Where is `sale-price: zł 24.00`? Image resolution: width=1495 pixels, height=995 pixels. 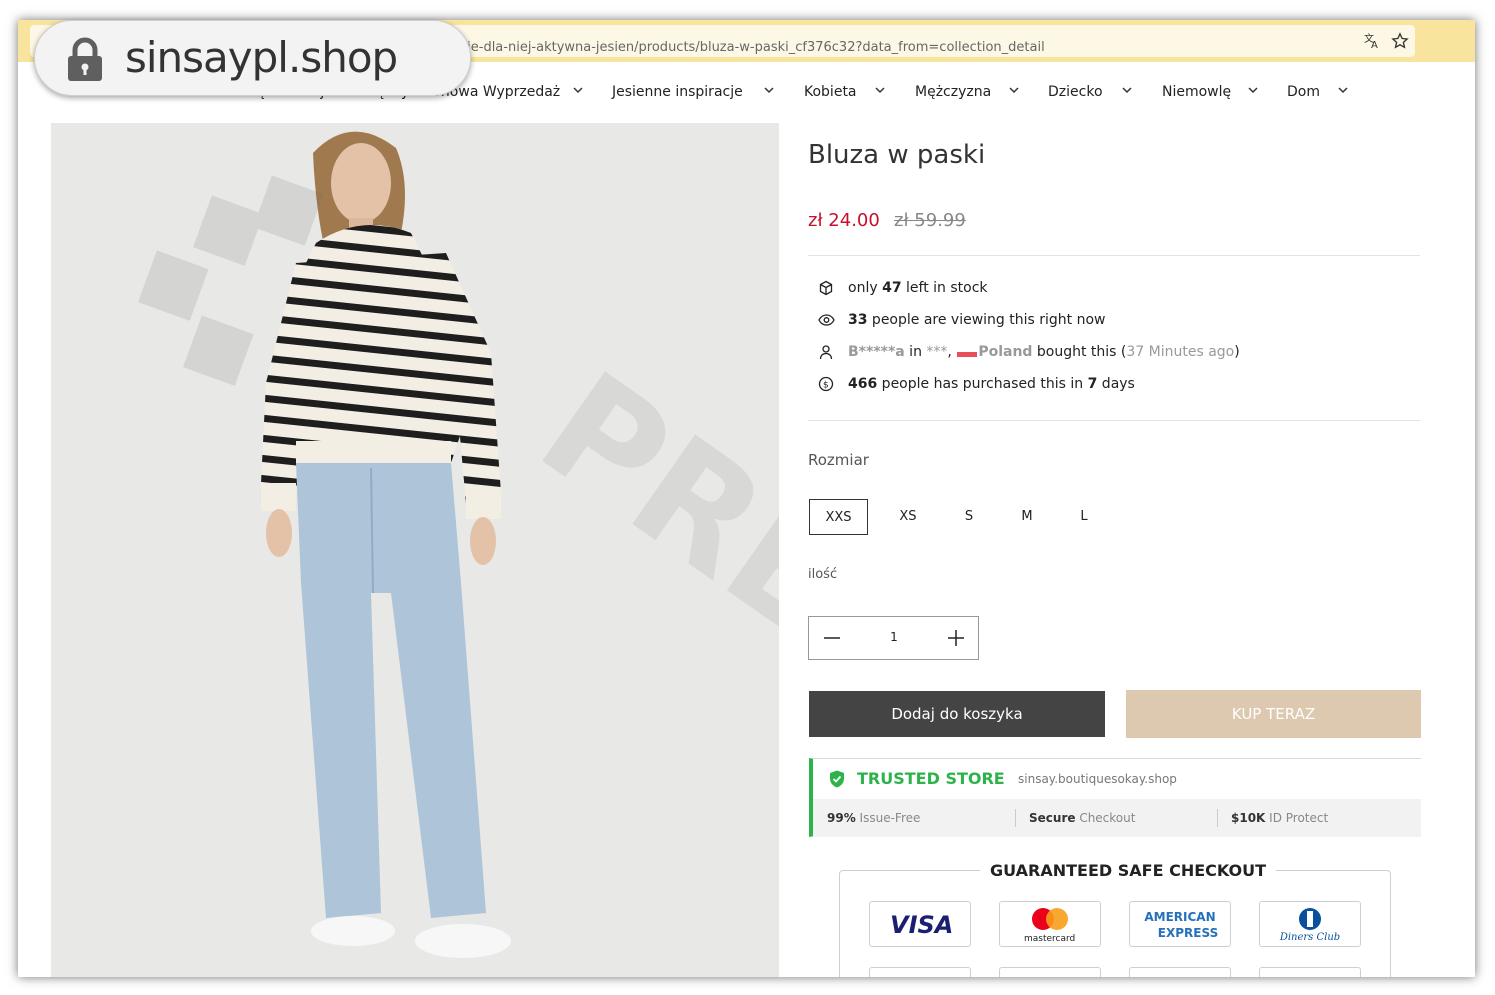
sale-price: zł 24.00 is located at coordinates (844, 220).